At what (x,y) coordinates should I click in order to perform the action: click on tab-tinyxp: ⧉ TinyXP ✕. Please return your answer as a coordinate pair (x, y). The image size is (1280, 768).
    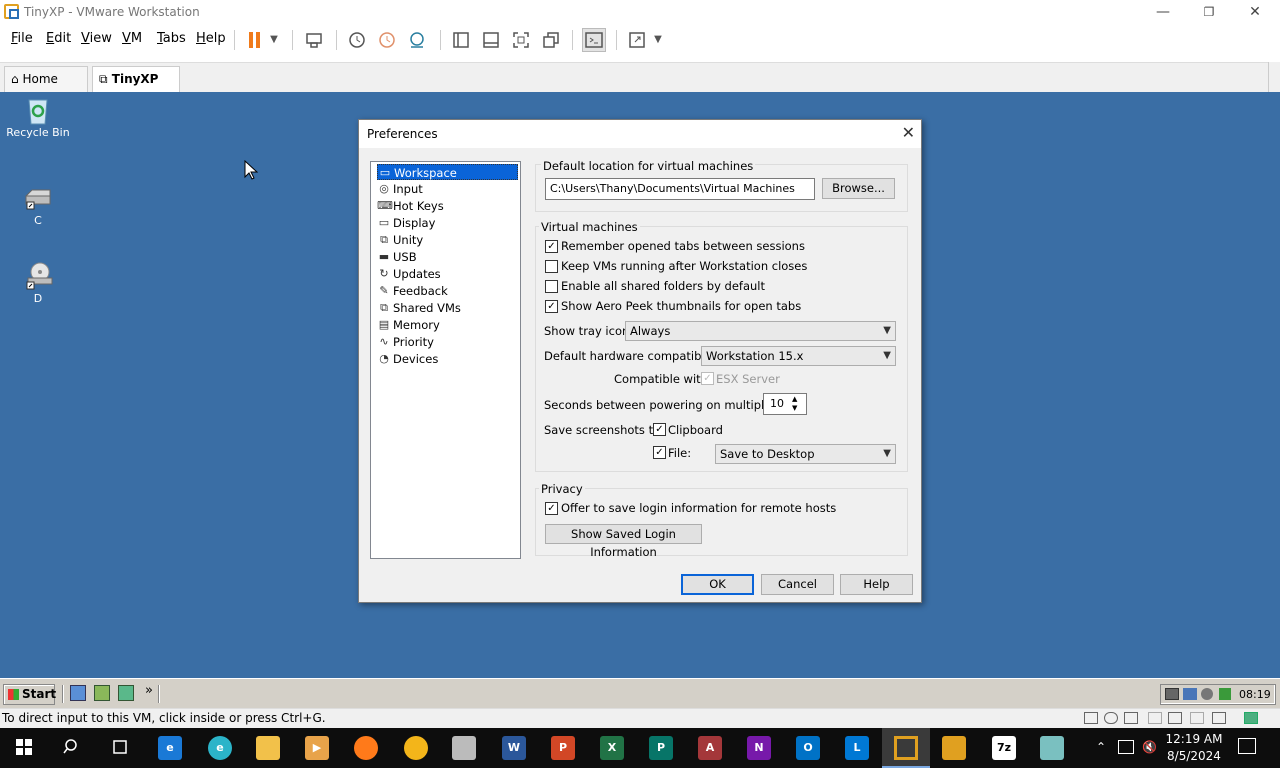
    Looking at the image, I should click on (136, 88).